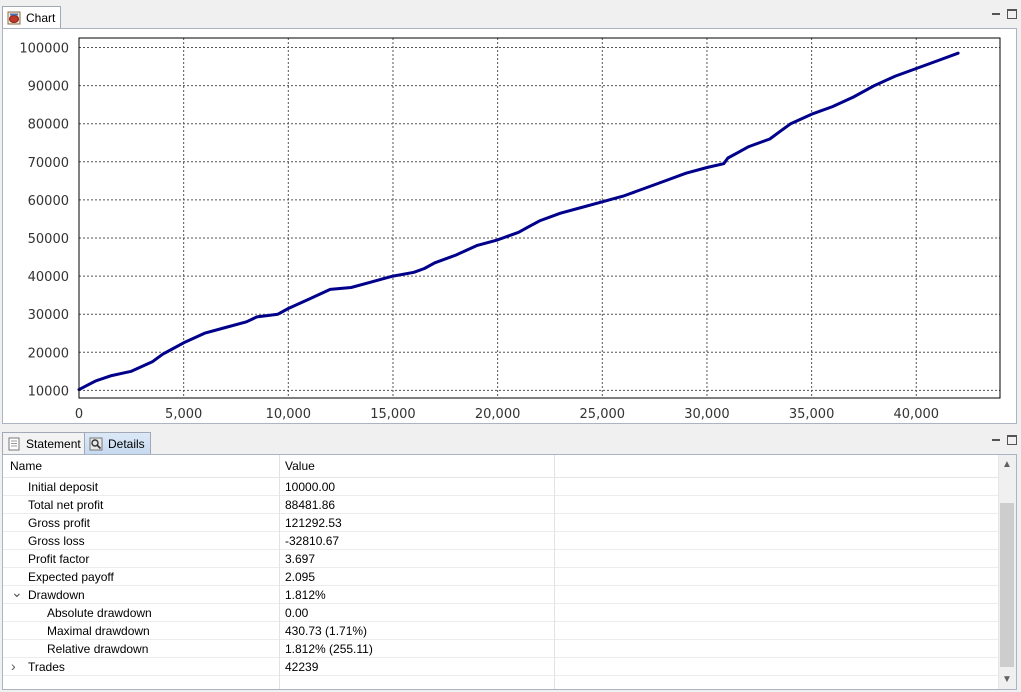  I want to click on tab-statement-label: Statement, so click(53, 443).